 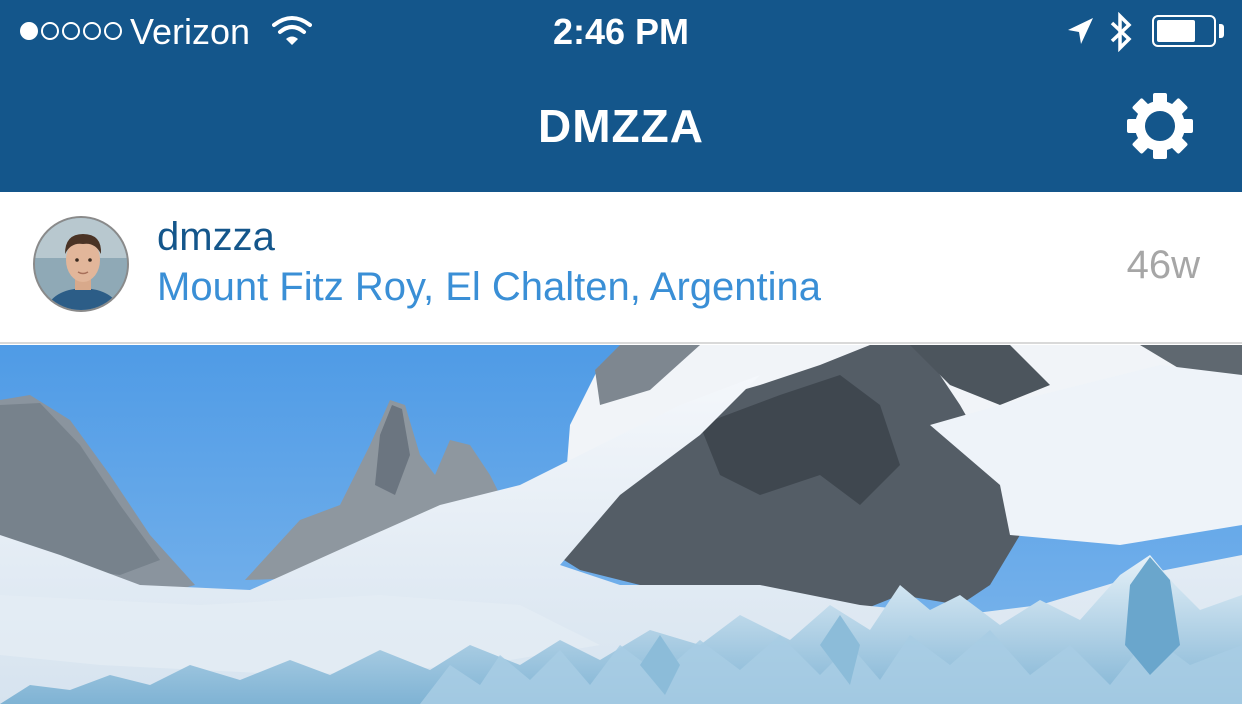 I want to click on avatar-photo, so click(x=81, y=264).